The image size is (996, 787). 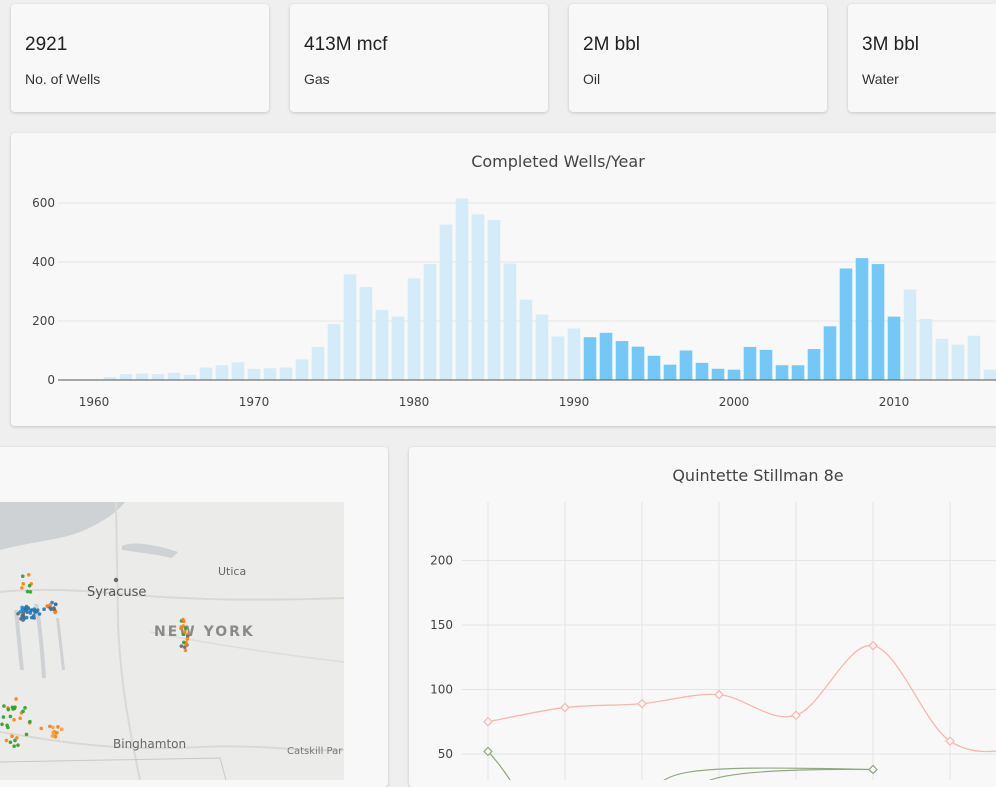 What do you see at coordinates (758, 475) in the screenshot?
I see `chart-title: Quintette Stillman 8e` at bounding box center [758, 475].